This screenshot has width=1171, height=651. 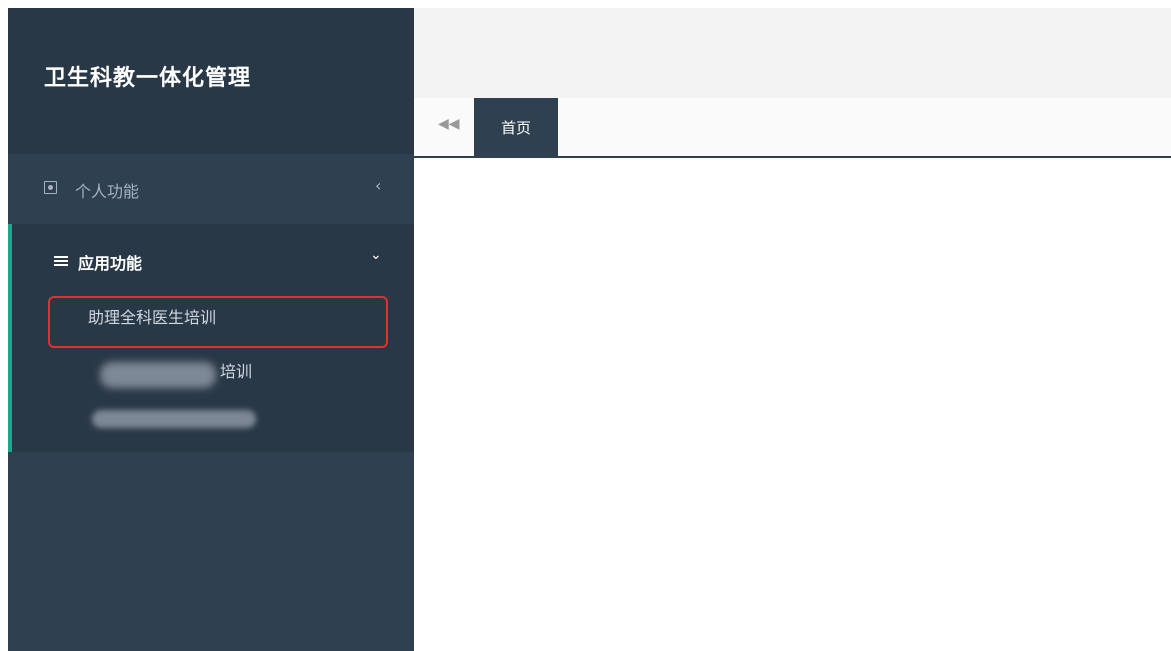 I want to click on tab-bar: ◀◀ 首页, so click(x=792, y=128).